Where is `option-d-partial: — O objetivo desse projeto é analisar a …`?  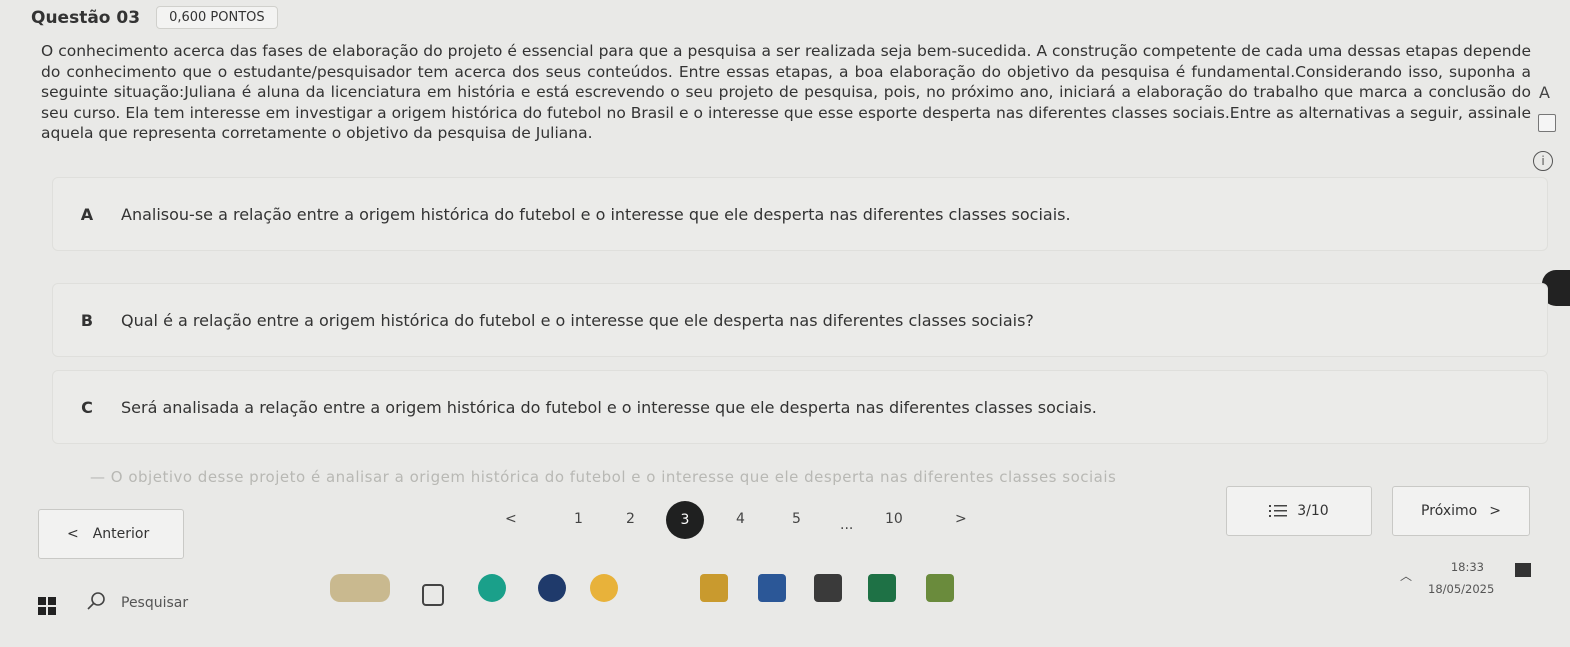 option-d-partial: — O objetivo desse projeto é analisar a … is located at coordinates (603, 477).